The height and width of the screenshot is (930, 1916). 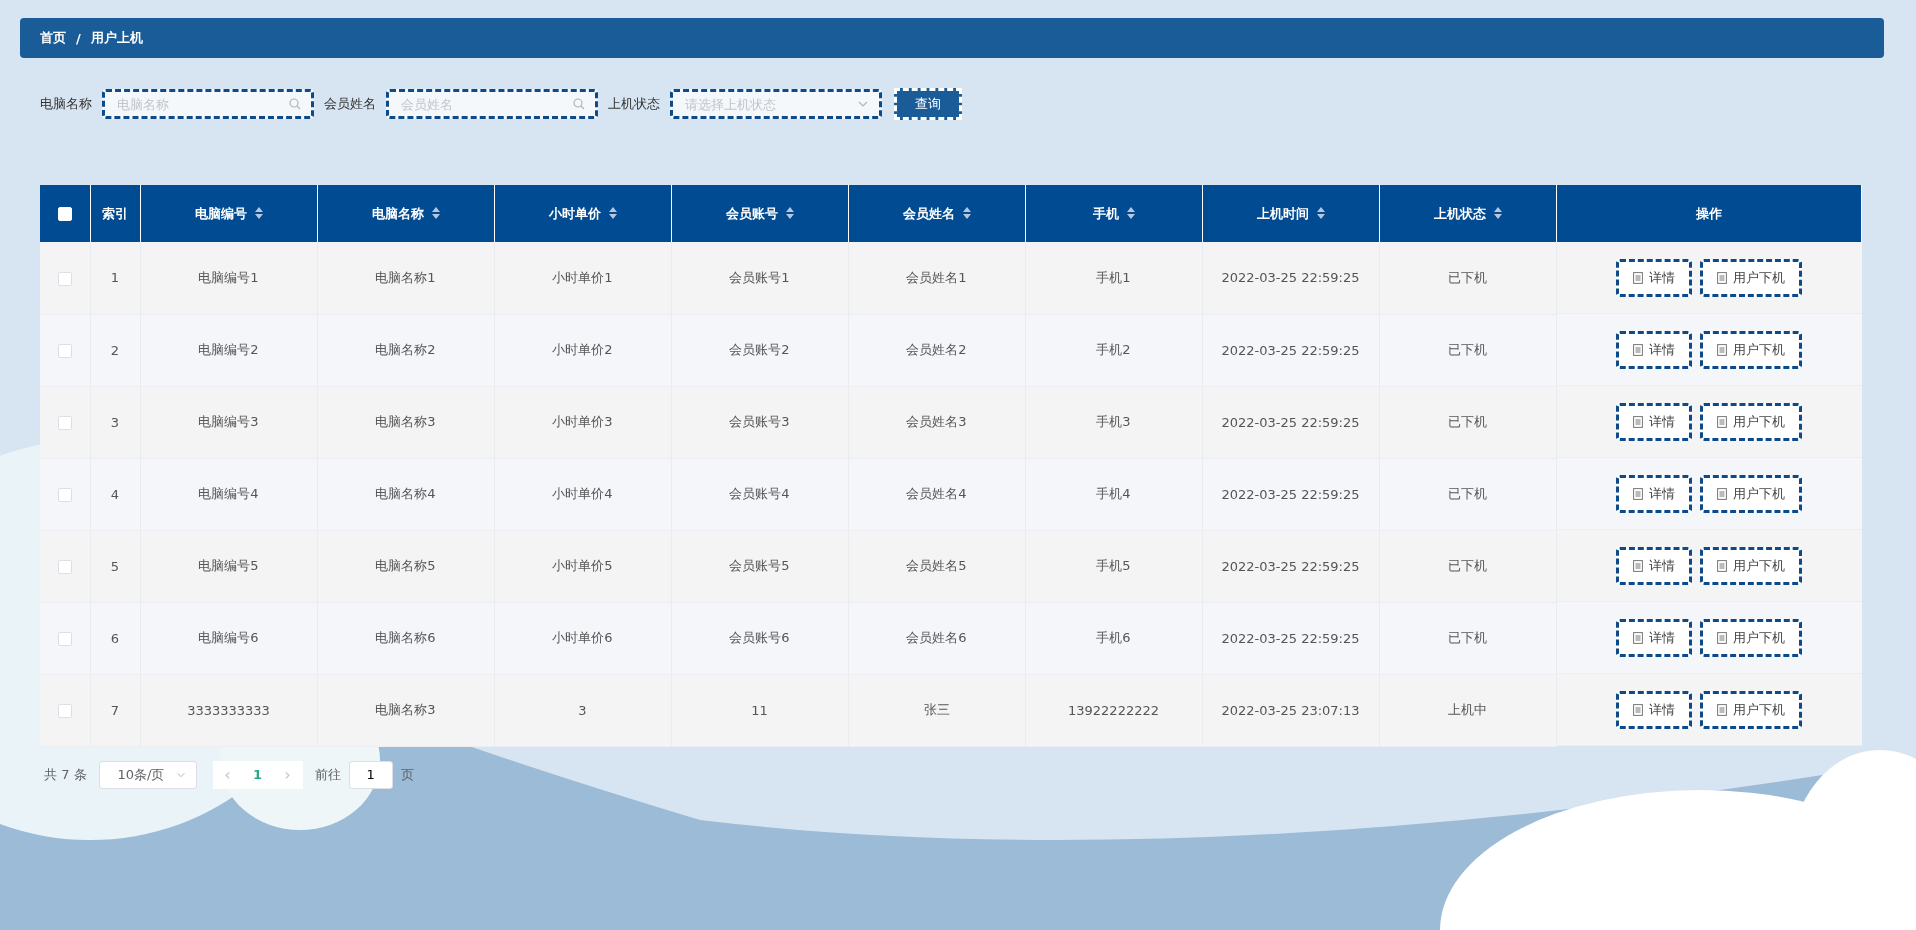 I want to click on filter-label: 会员姓名, so click(x=350, y=104).